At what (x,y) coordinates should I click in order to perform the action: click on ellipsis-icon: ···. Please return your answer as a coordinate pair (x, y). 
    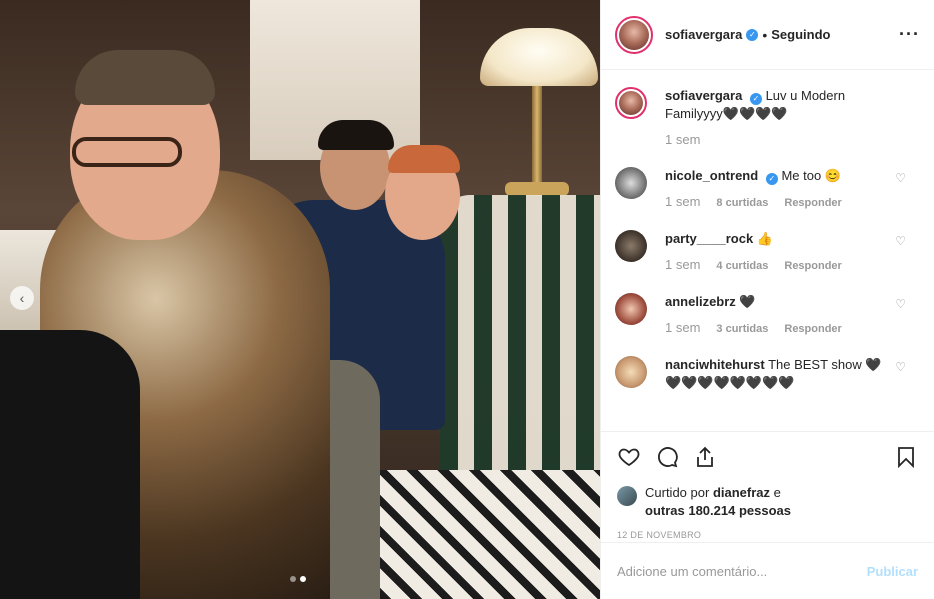
    Looking at the image, I should click on (909, 34).